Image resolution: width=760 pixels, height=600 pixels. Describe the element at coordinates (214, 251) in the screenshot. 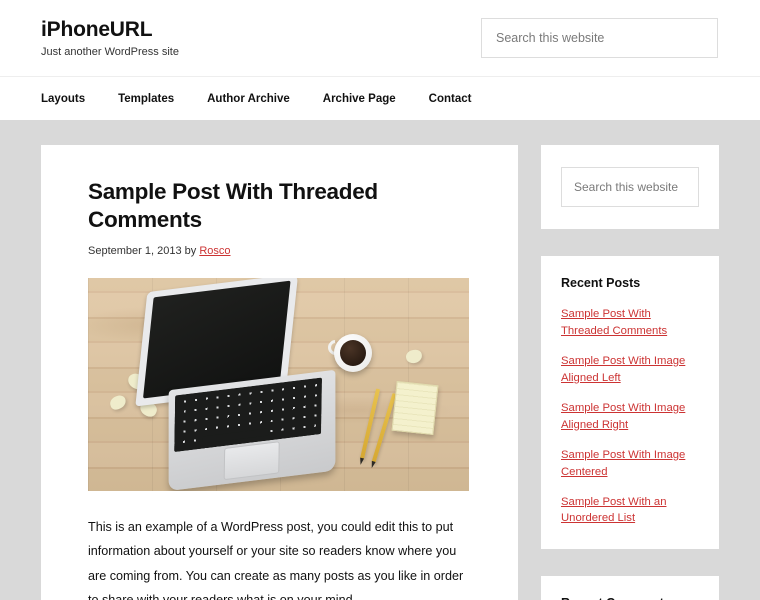

I see `entry-author-link: Rosco` at that location.